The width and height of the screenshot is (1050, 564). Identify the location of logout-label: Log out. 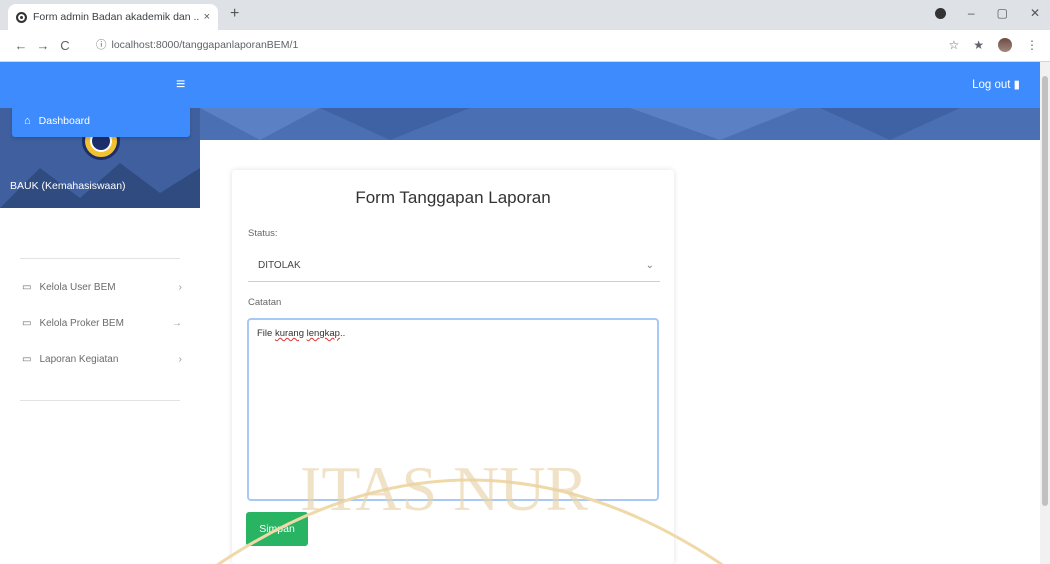
(991, 85).